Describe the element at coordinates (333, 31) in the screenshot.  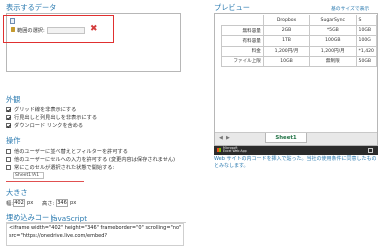
I see `table-cell: *5GB` at that location.